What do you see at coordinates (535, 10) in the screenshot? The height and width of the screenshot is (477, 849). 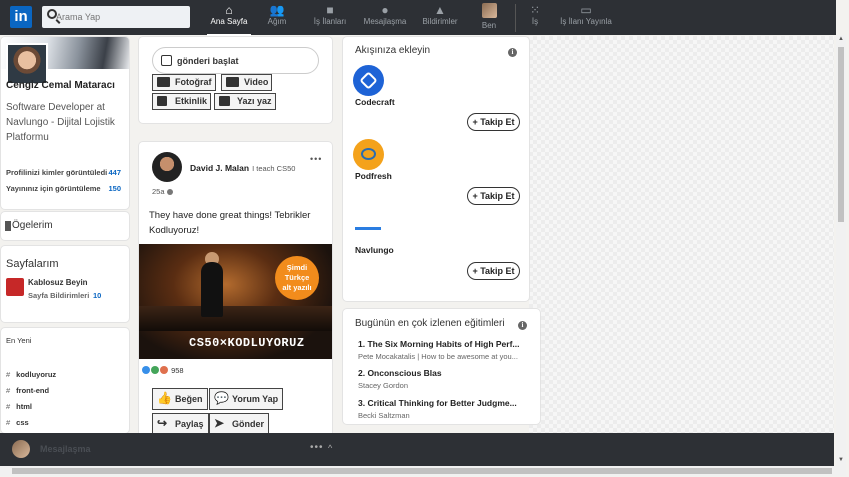 I see `grid-icon: ⁙` at bounding box center [535, 10].